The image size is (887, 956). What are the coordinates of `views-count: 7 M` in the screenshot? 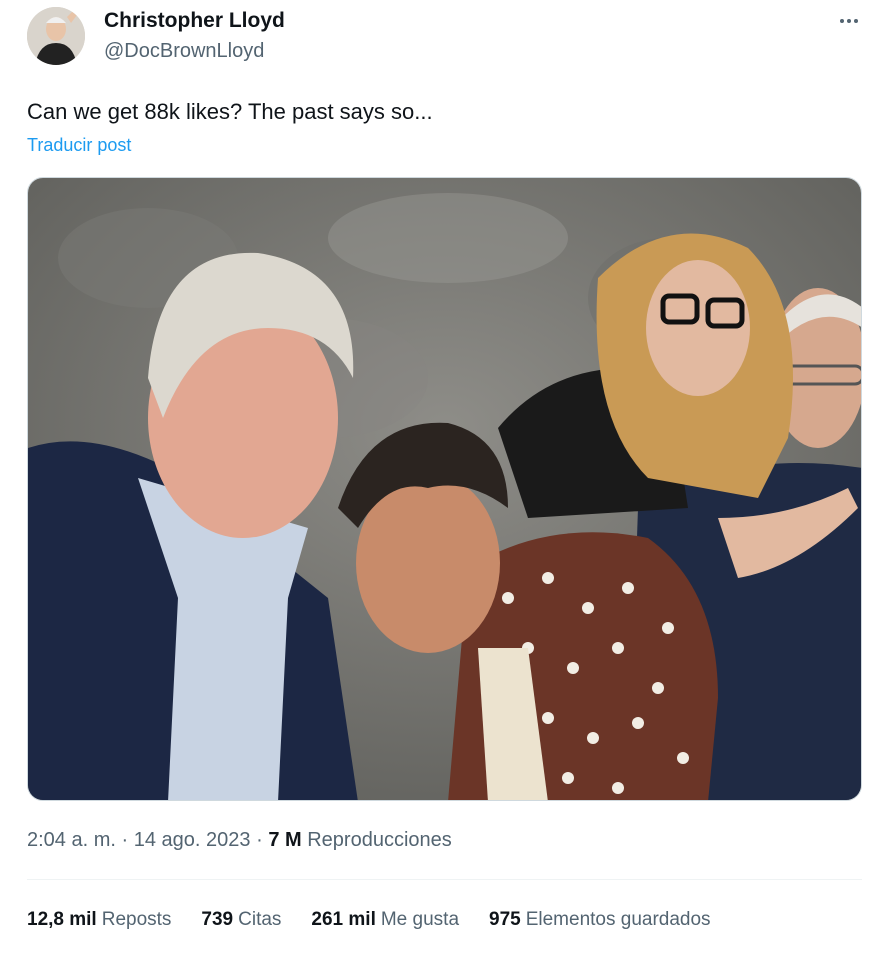 It's located at (285, 840).